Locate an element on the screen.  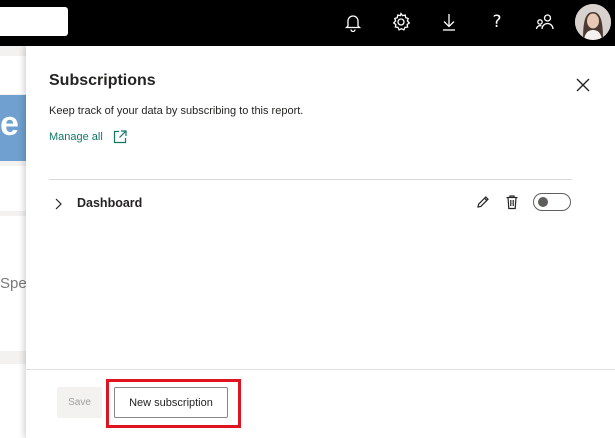
manage-all-link: Manage all is located at coordinates (88, 137).